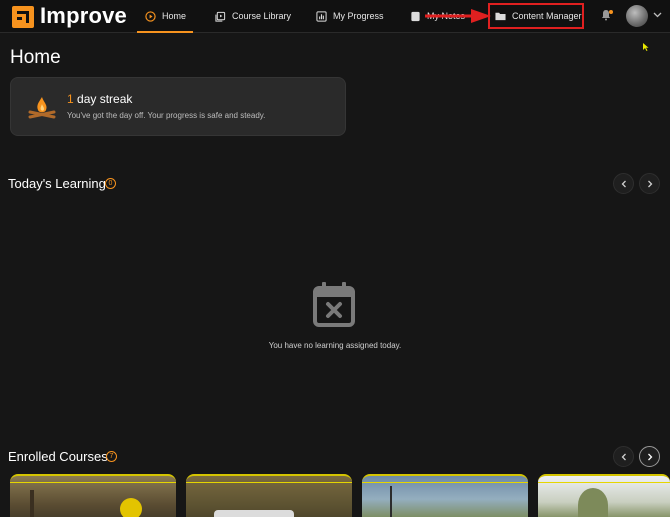 This screenshot has width=670, height=517. I want to click on library-icon, so click(220, 16).